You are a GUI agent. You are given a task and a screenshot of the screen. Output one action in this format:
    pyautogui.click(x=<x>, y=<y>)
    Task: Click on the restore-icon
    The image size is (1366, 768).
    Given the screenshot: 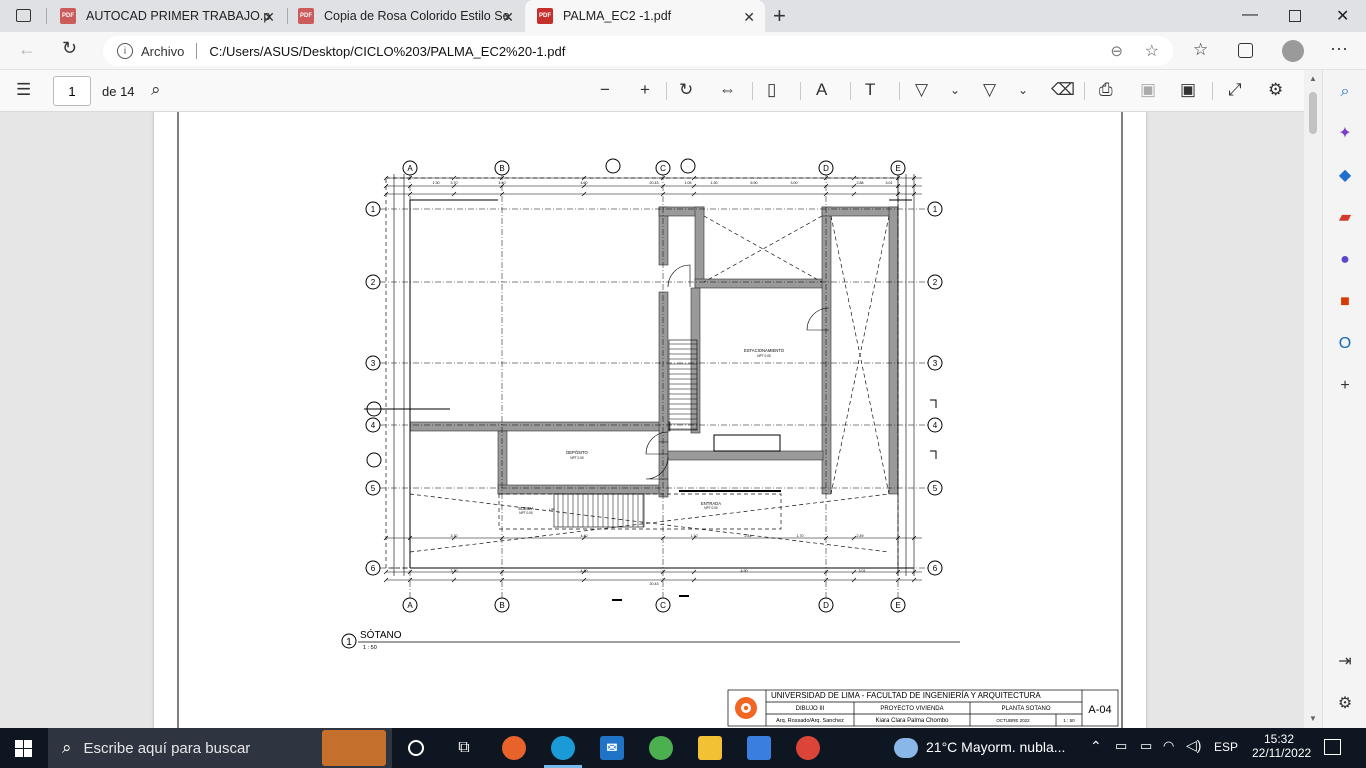 What is the action you would take?
    pyautogui.click(x=1295, y=16)
    